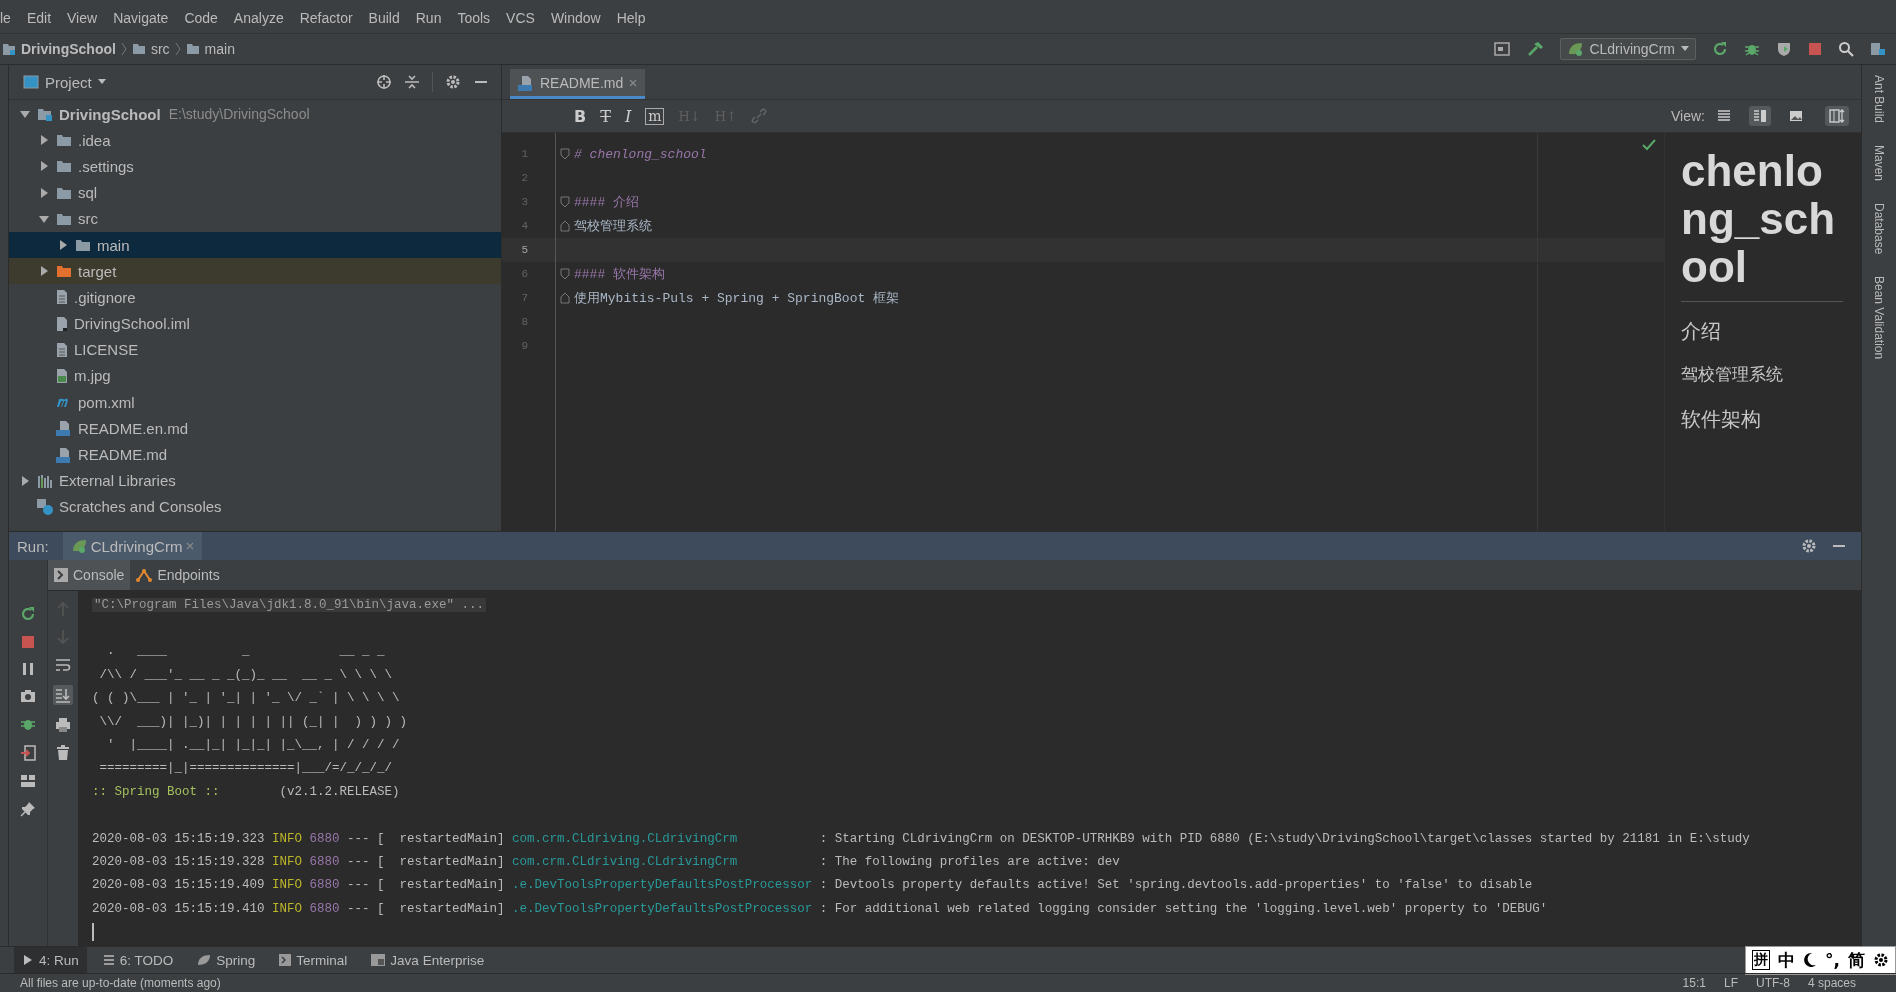 The image size is (1896, 992). Describe the element at coordinates (63, 753) in the screenshot. I see `trash-icon` at that location.